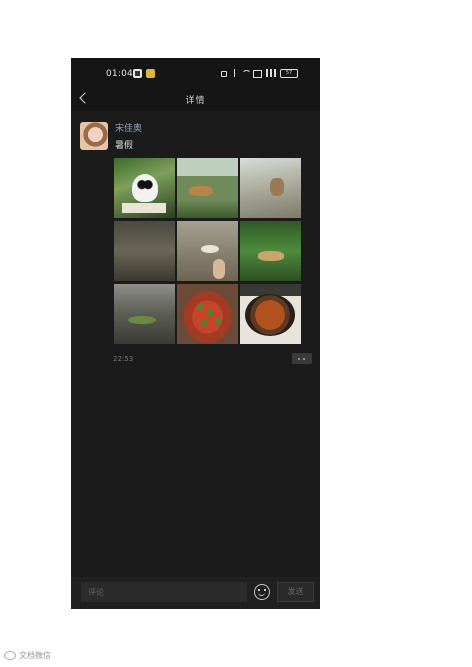 Image resolution: width=472 pixels, height=667 pixels. Describe the element at coordinates (270, 251) in the screenshot. I see `leopard-photo` at that location.